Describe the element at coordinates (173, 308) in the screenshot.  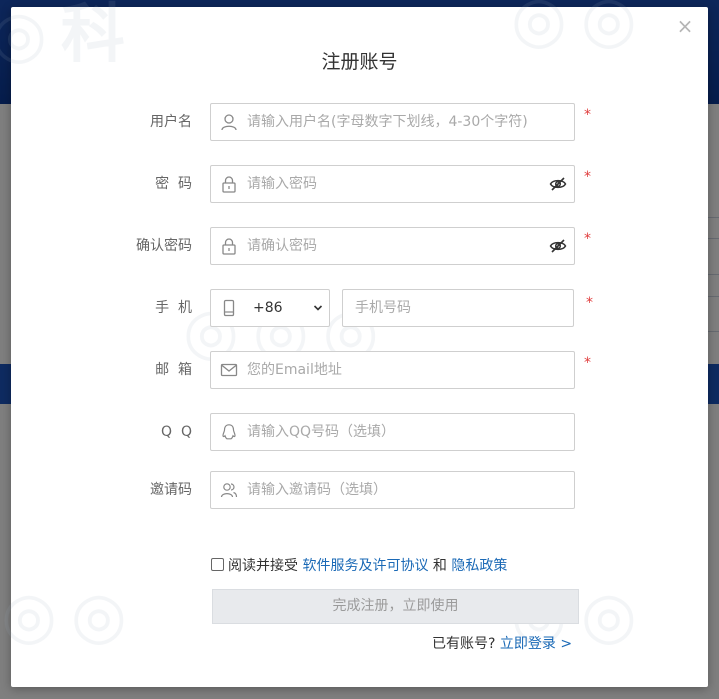
I see `phone-label: 手 机` at that location.